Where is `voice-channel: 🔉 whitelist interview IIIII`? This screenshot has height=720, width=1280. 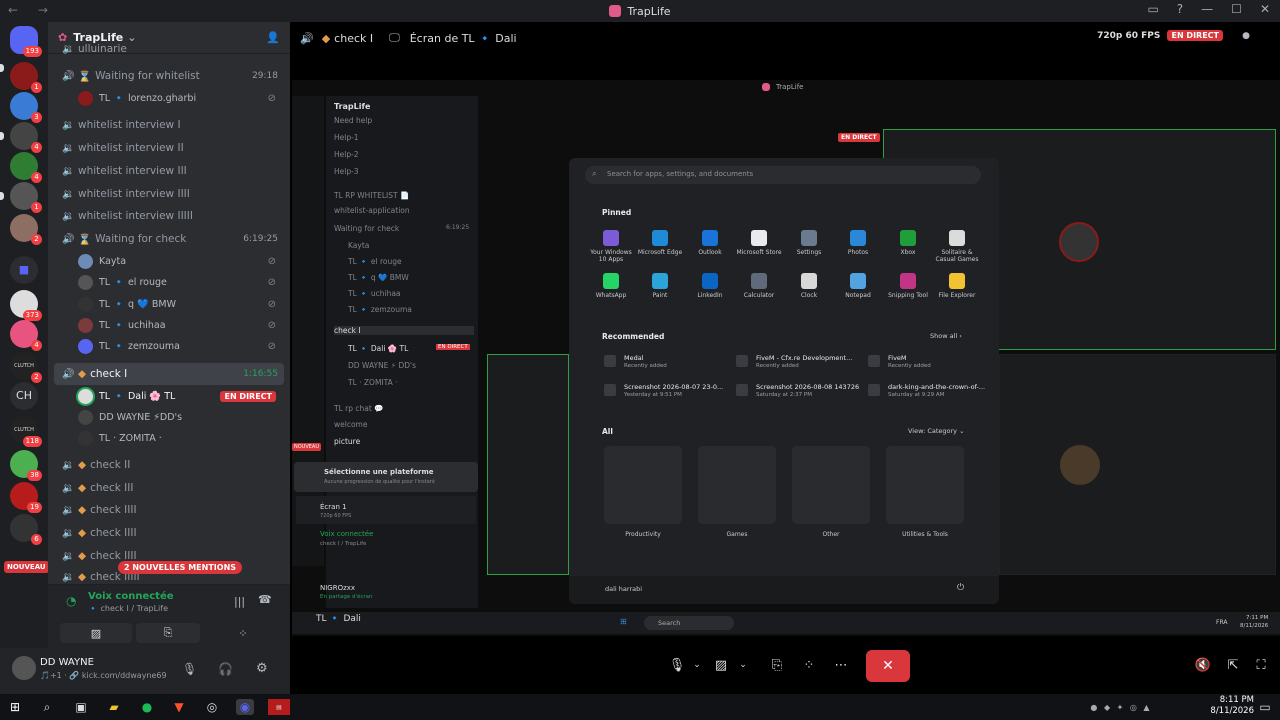 voice-channel: 🔉 whitelist interview IIIII is located at coordinates (169, 216).